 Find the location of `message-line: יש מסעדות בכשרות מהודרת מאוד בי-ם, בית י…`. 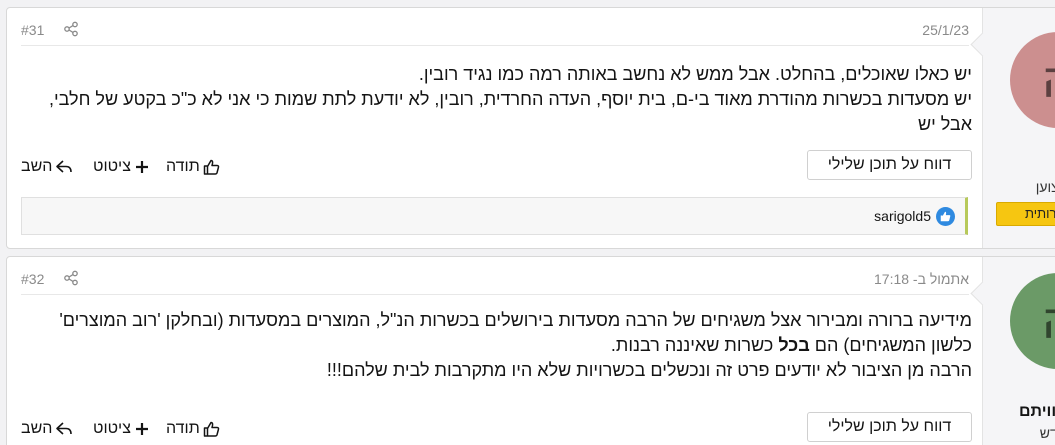

message-line: יש מסעדות בכשרות מהודרת מאוד בי-ם, בית י… is located at coordinates (510, 99).